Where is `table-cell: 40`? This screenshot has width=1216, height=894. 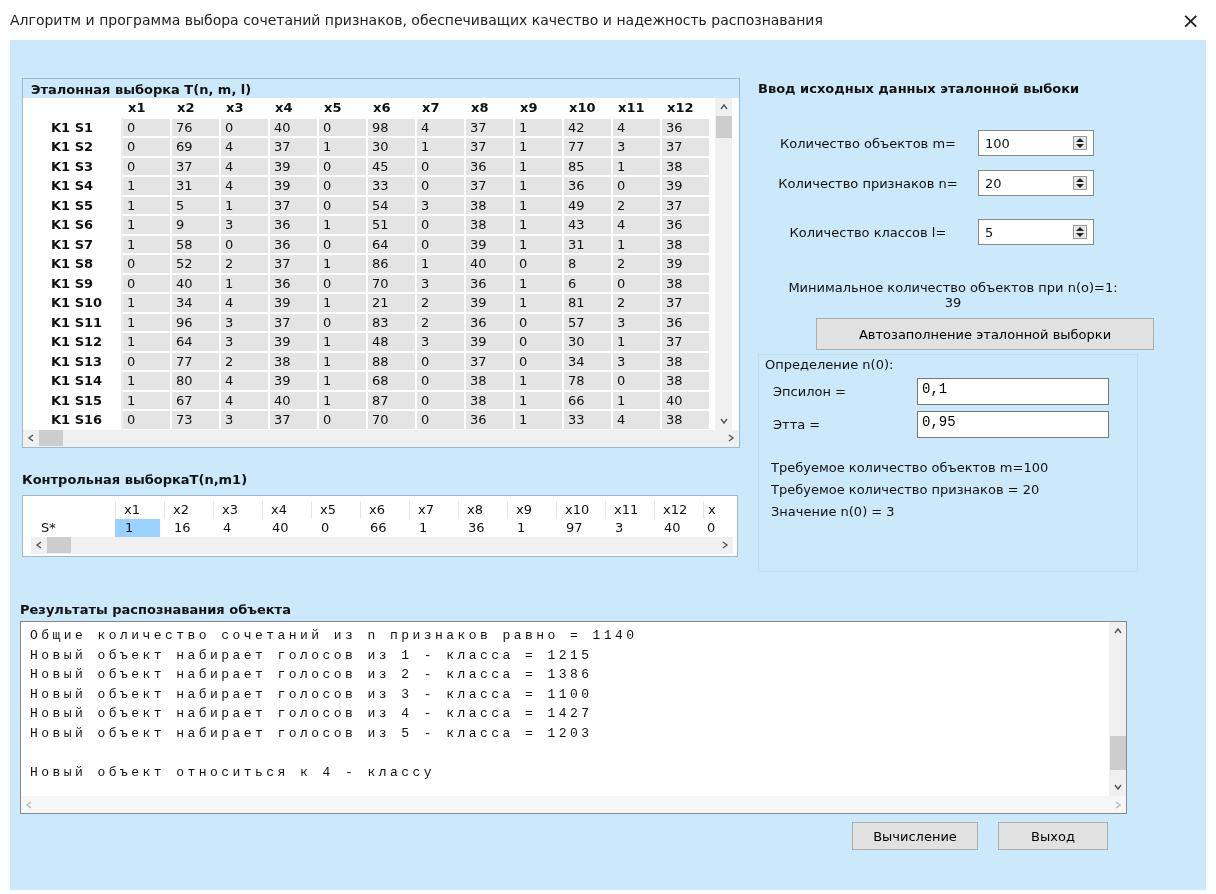 table-cell: 40 is located at coordinates (685, 400).